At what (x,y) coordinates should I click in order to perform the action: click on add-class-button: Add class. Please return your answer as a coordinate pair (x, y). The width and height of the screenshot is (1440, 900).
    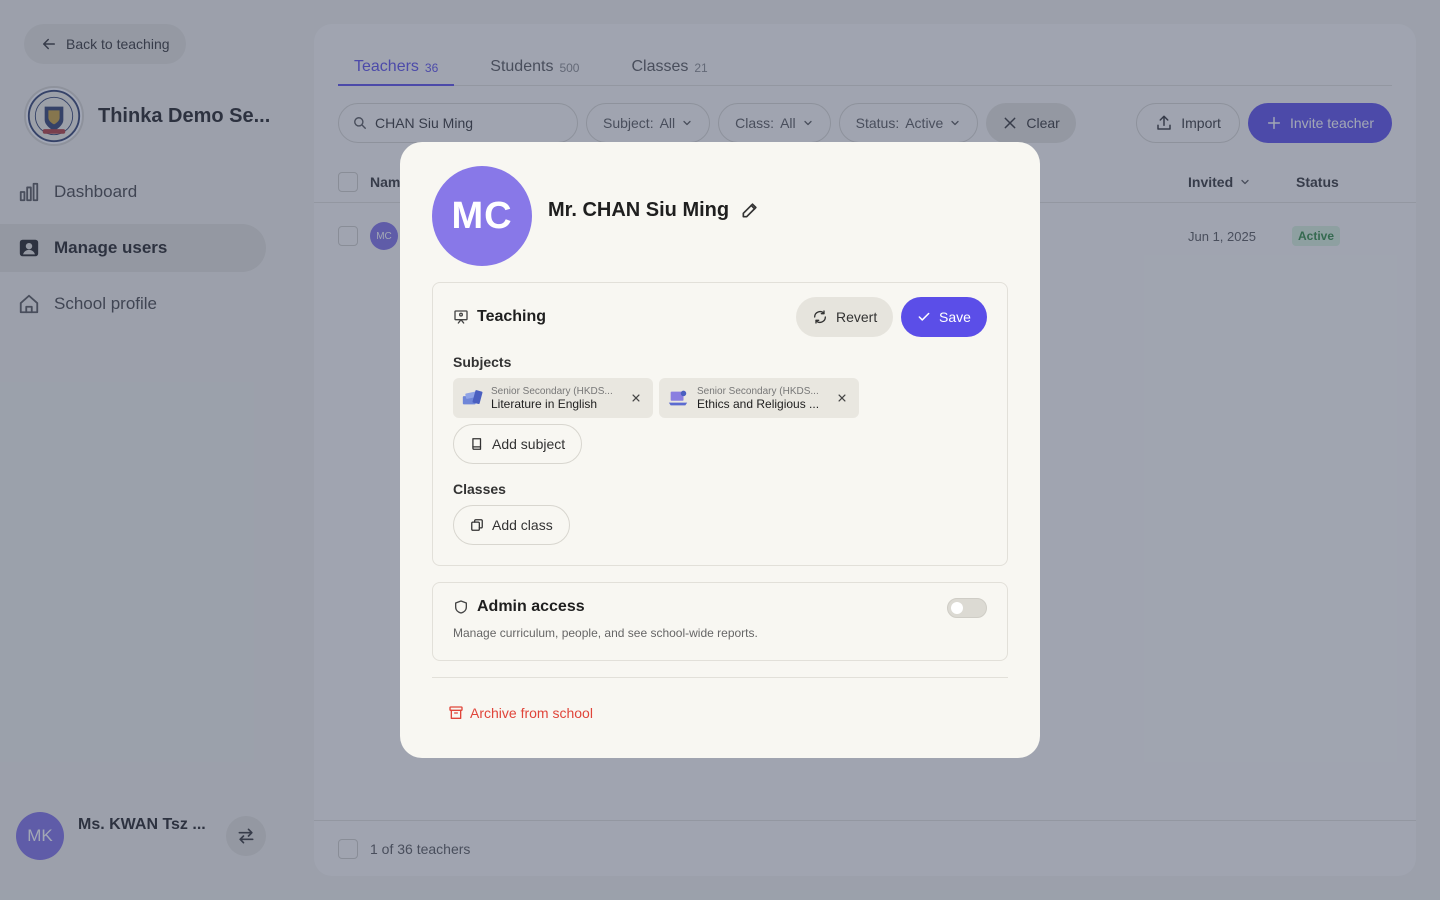
    Looking at the image, I should click on (511, 525).